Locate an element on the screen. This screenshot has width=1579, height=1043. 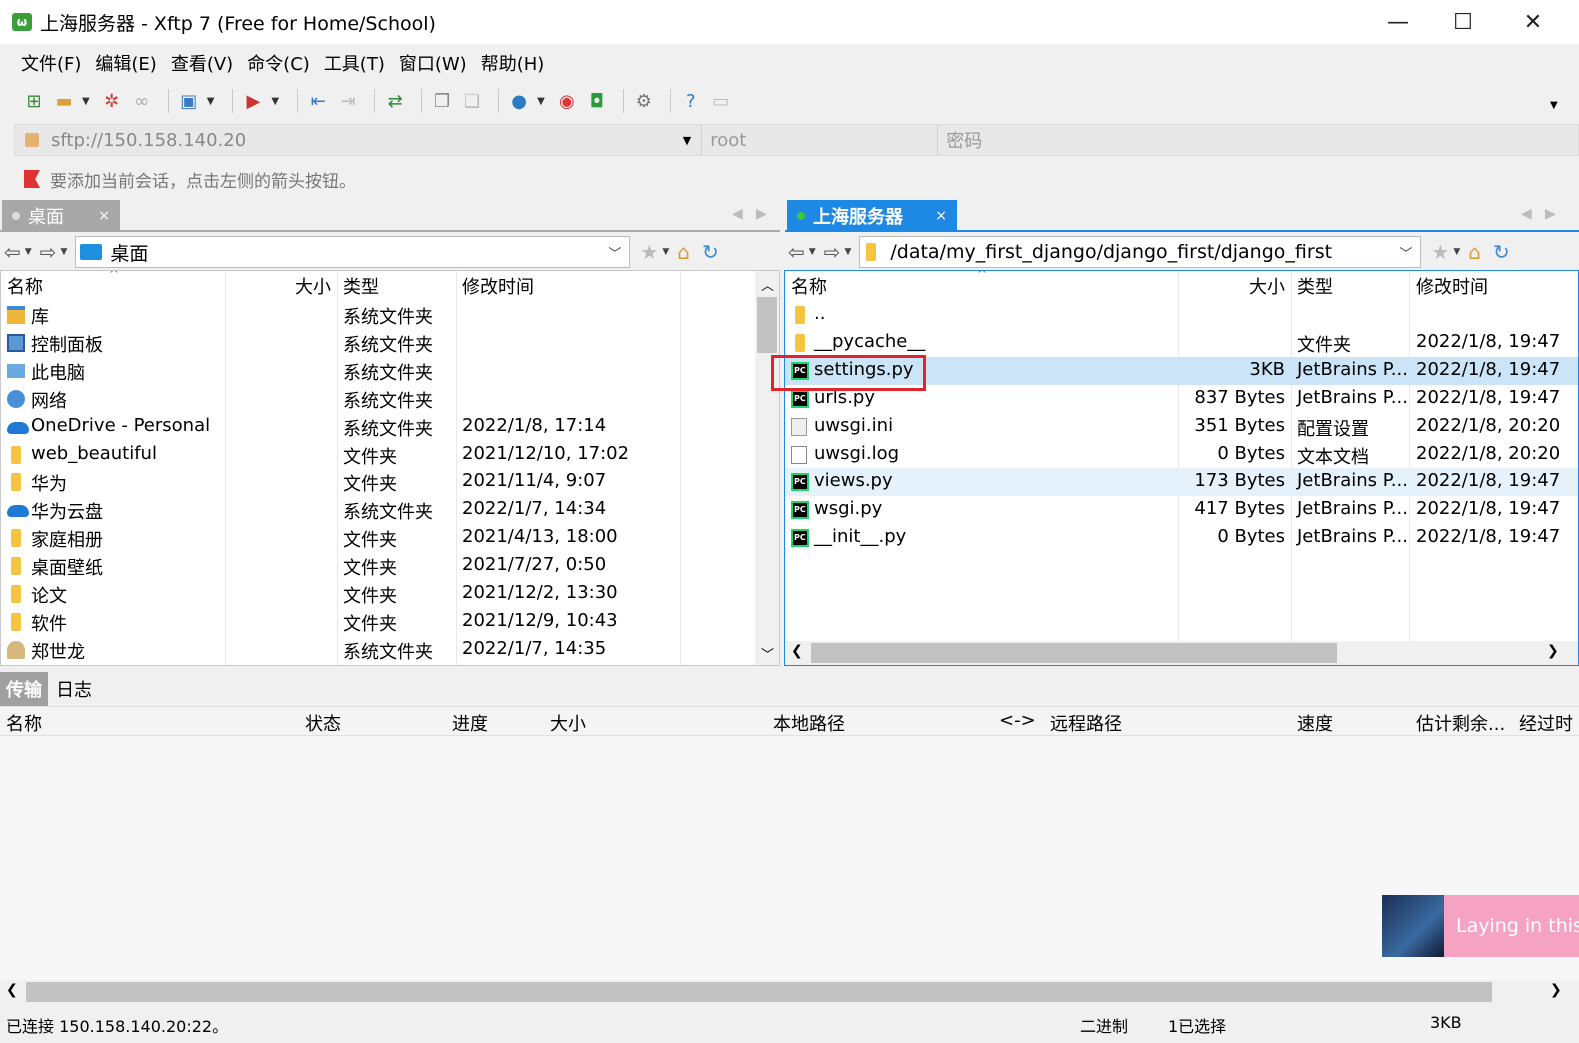
host-input: sftp://150.158.140.20 is located at coordinates (367, 140).